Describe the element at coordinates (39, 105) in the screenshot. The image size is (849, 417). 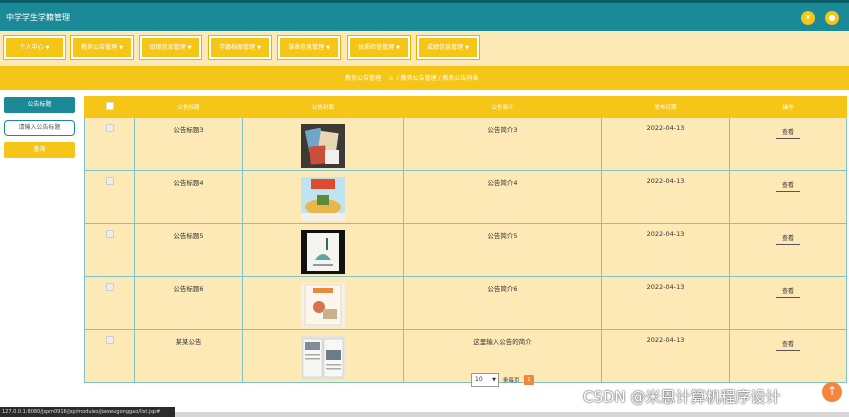
I see `search-field-label: 公告标题` at that location.